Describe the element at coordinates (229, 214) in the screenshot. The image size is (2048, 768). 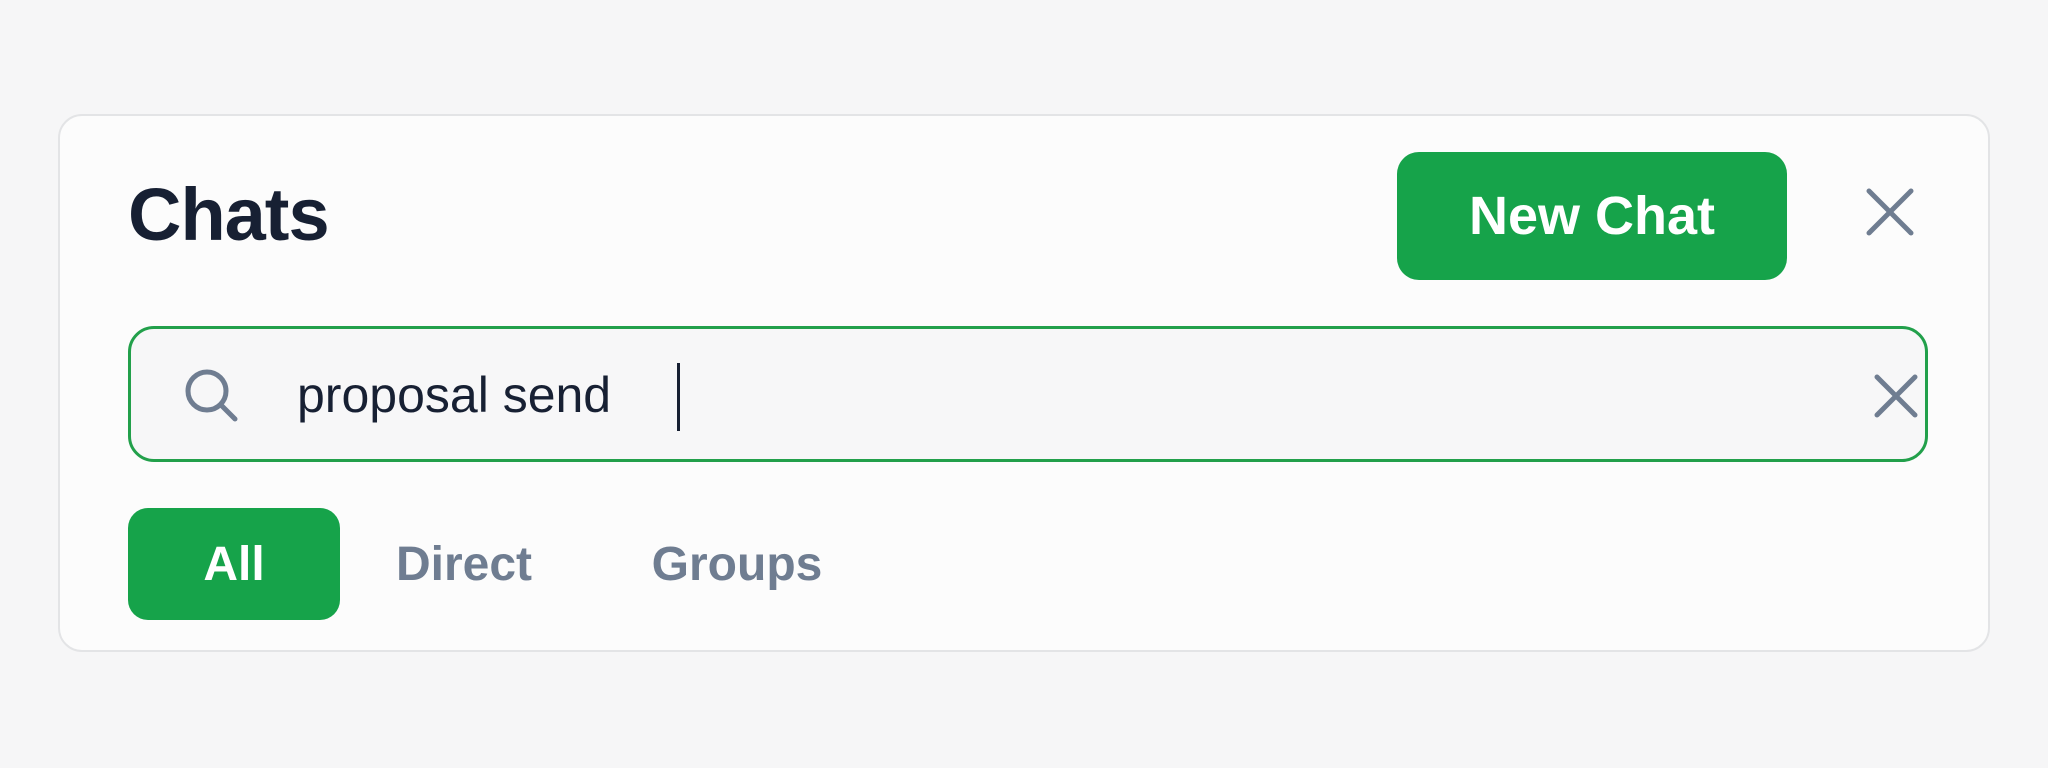
I see `page-title: Chats` at that location.